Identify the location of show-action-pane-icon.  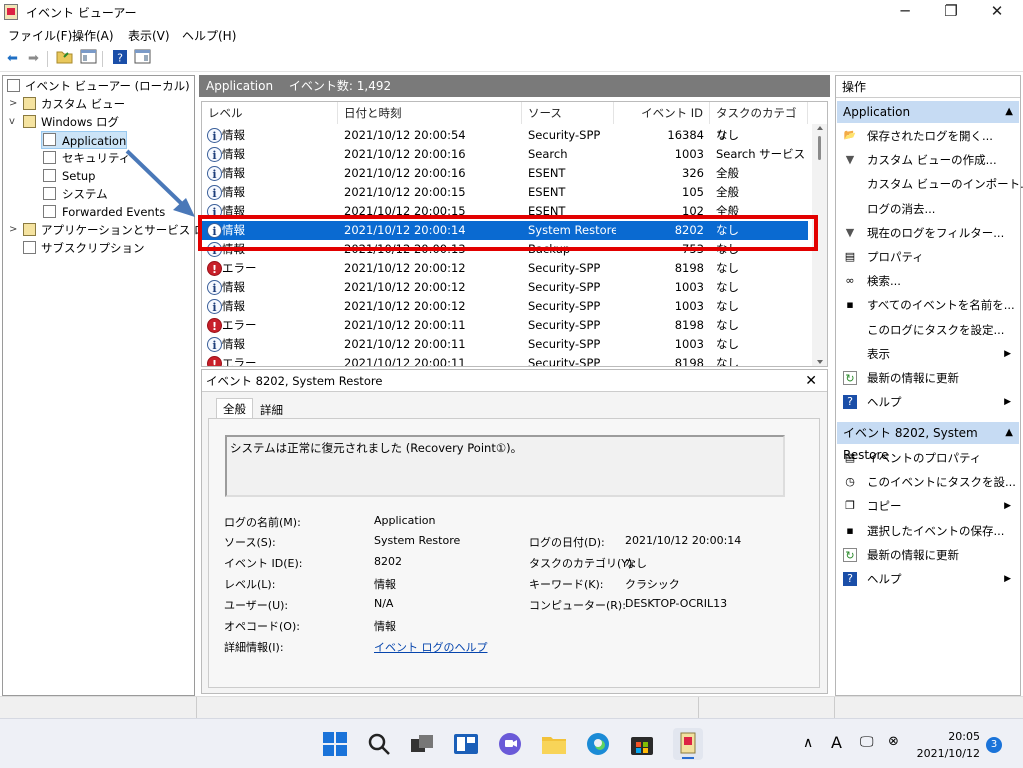
(142, 58).